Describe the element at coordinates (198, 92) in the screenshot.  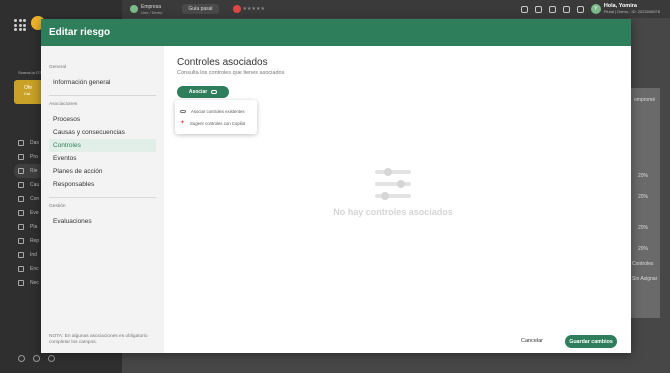
I see `associate-button-label: Asociar` at that location.